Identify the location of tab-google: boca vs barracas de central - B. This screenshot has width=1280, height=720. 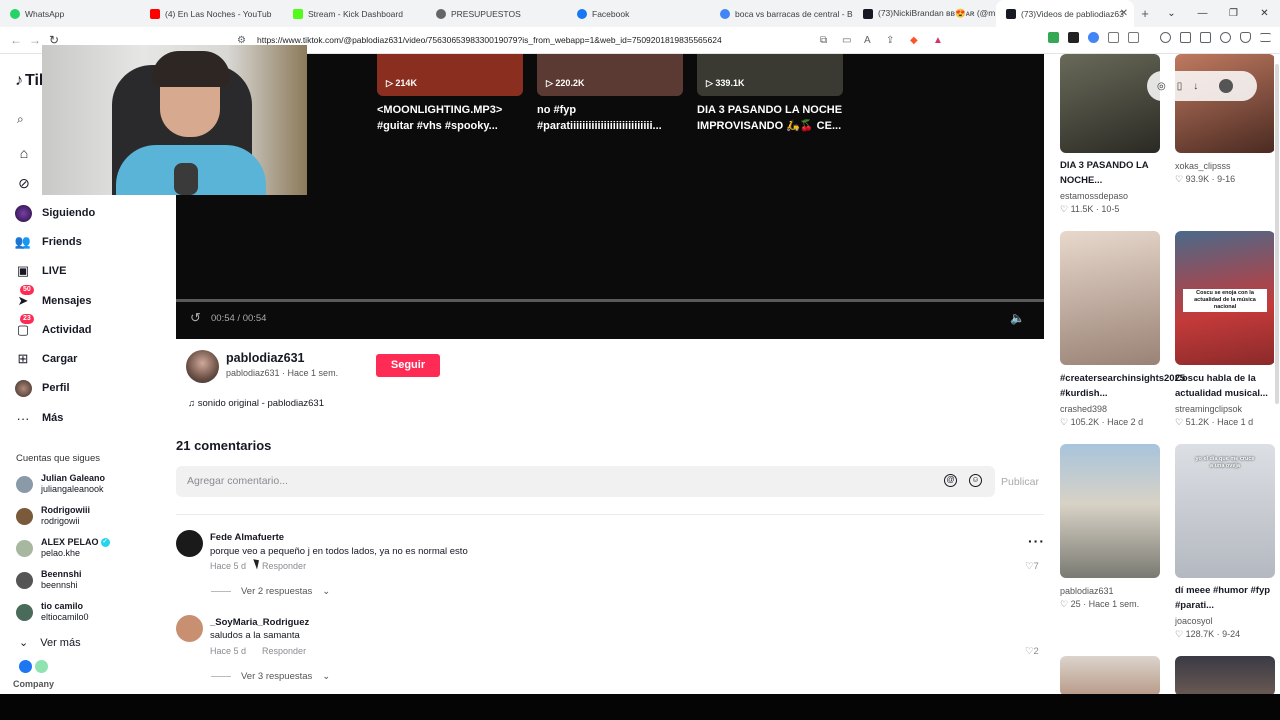
(781, 13).